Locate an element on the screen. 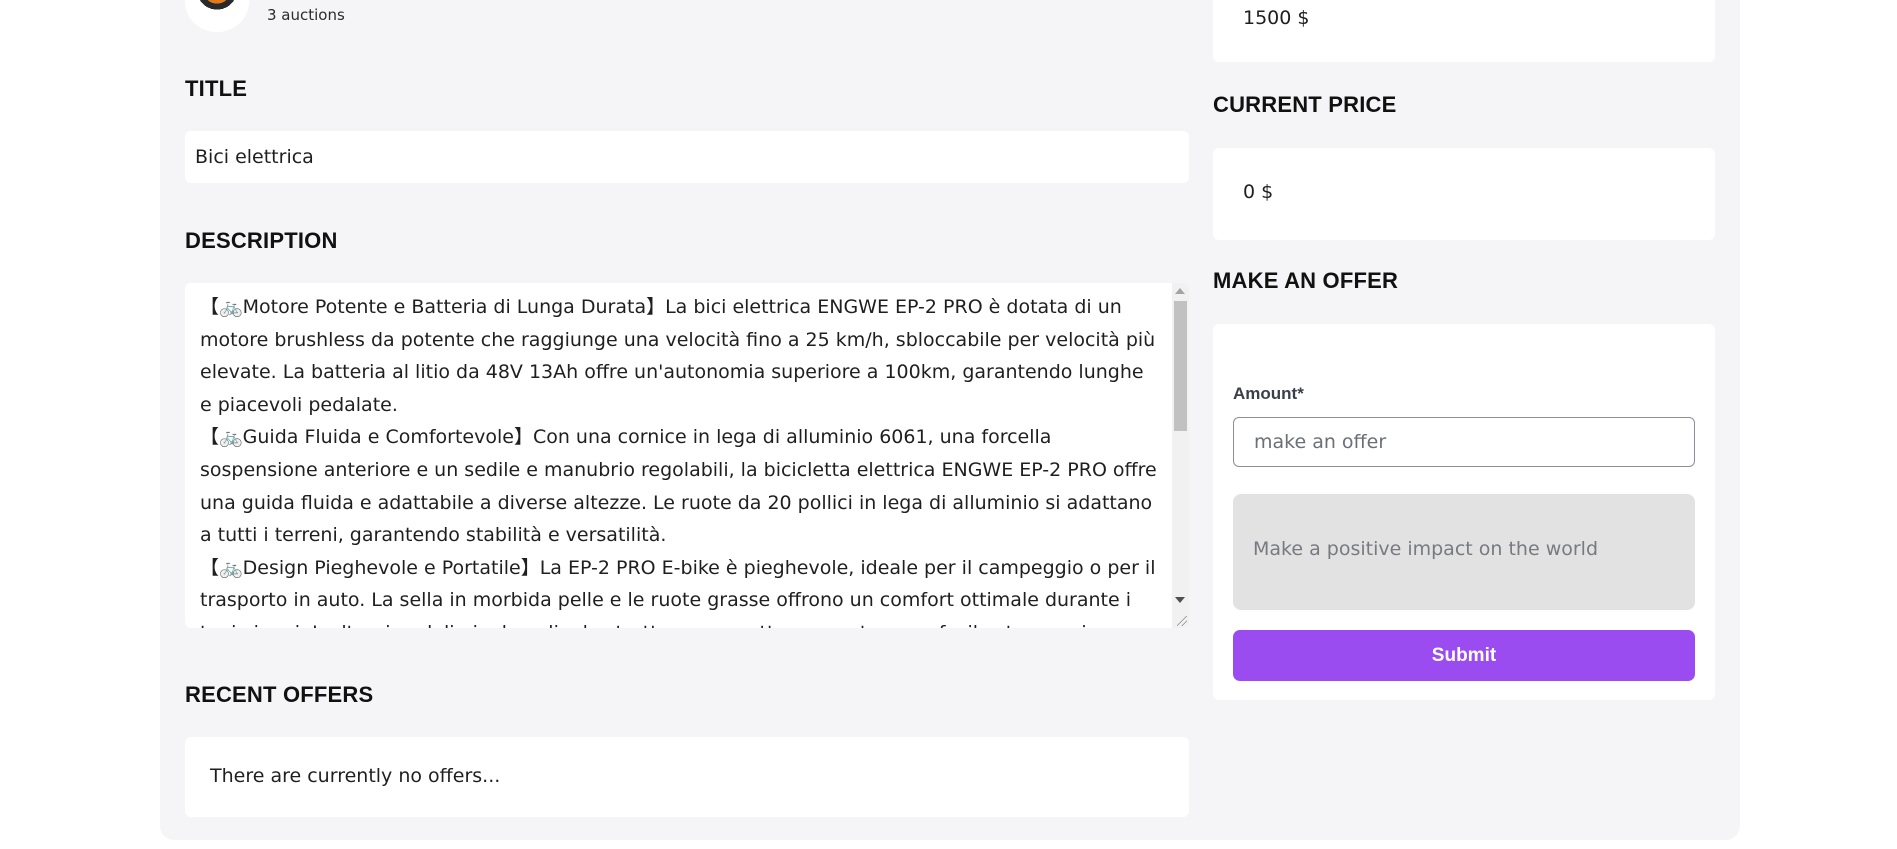  submit-offer-button: Submit is located at coordinates (1464, 655).